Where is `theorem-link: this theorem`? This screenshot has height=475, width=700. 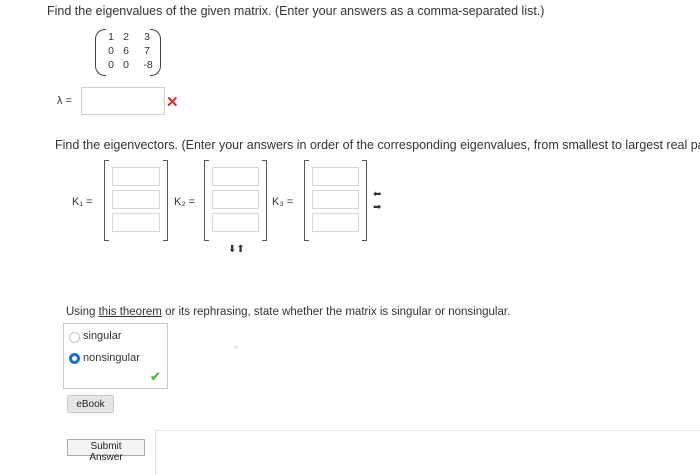
theorem-link: this theorem is located at coordinates (130, 312).